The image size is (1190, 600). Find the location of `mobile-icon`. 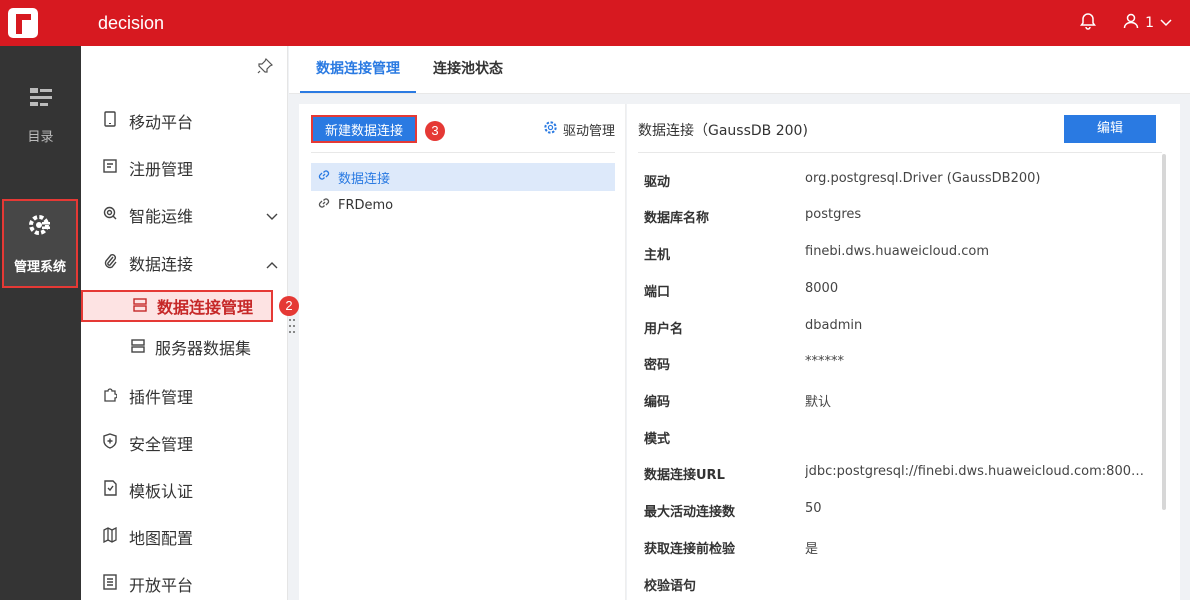

mobile-icon is located at coordinates (110, 121).